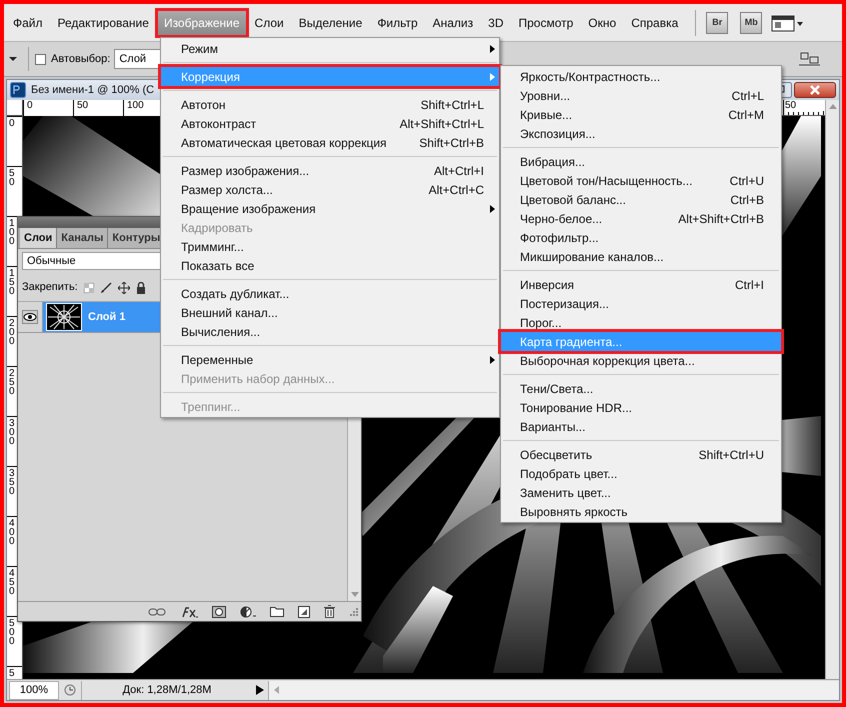 This screenshot has width=846, height=707. Describe the element at coordinates (330, 359) in the screenshot. I see `menu-item: Переменные` at that location.